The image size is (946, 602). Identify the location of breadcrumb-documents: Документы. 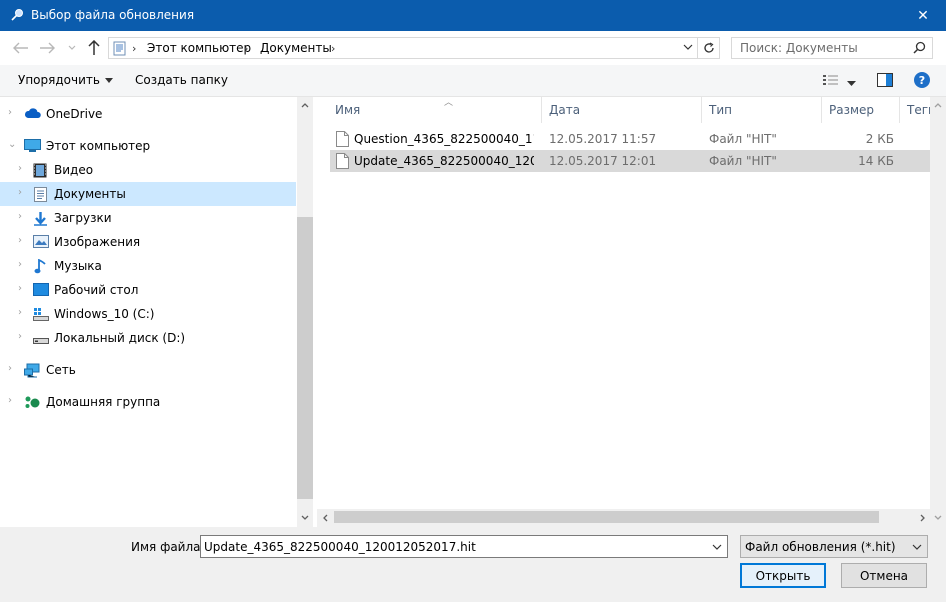
(296, 48).